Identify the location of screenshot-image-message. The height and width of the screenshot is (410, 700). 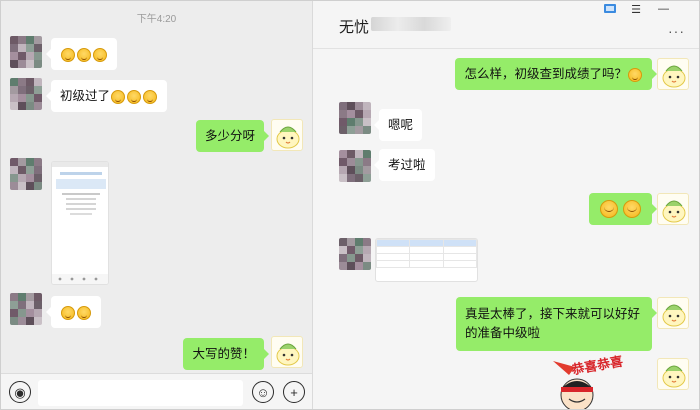
(80, 223).